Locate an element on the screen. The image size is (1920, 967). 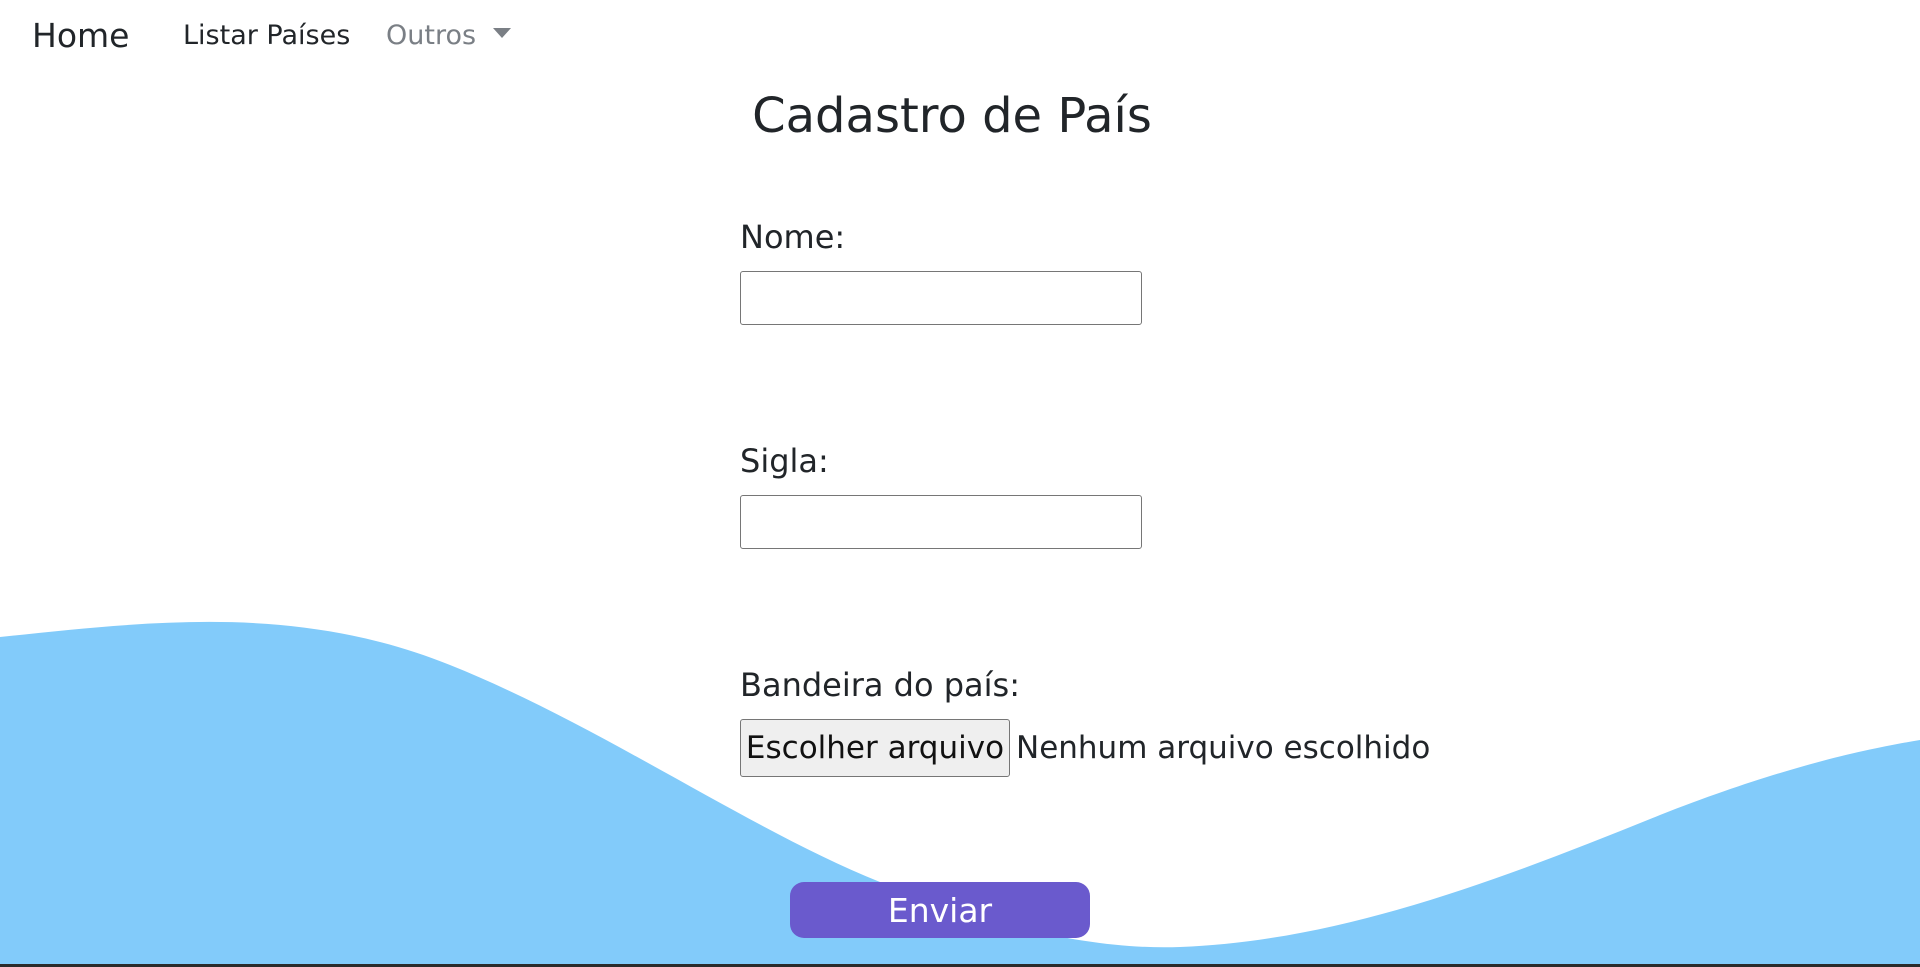
nav-dropdown-outros: Outros is located at coordinates (449, 36).